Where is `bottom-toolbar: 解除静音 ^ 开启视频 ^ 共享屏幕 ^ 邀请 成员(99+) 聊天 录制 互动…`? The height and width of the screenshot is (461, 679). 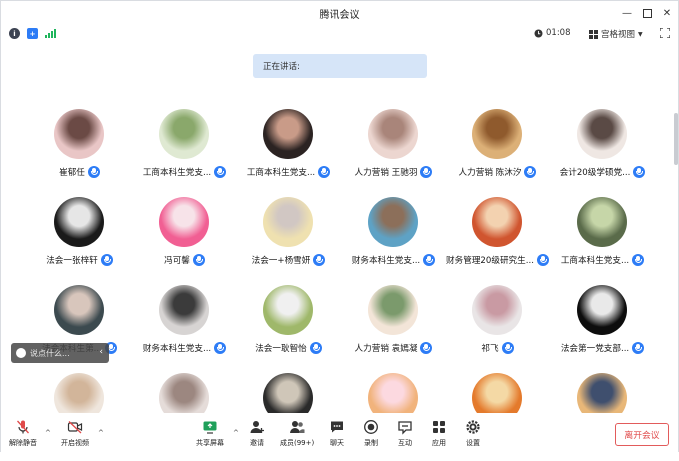 bottom-toolbar: 解除静音 ^ 开启视频 ^ 共享屏幕 ^ 邀请 成员(99+) 聊天 录制 互动… is located at coordinates (339, 433).